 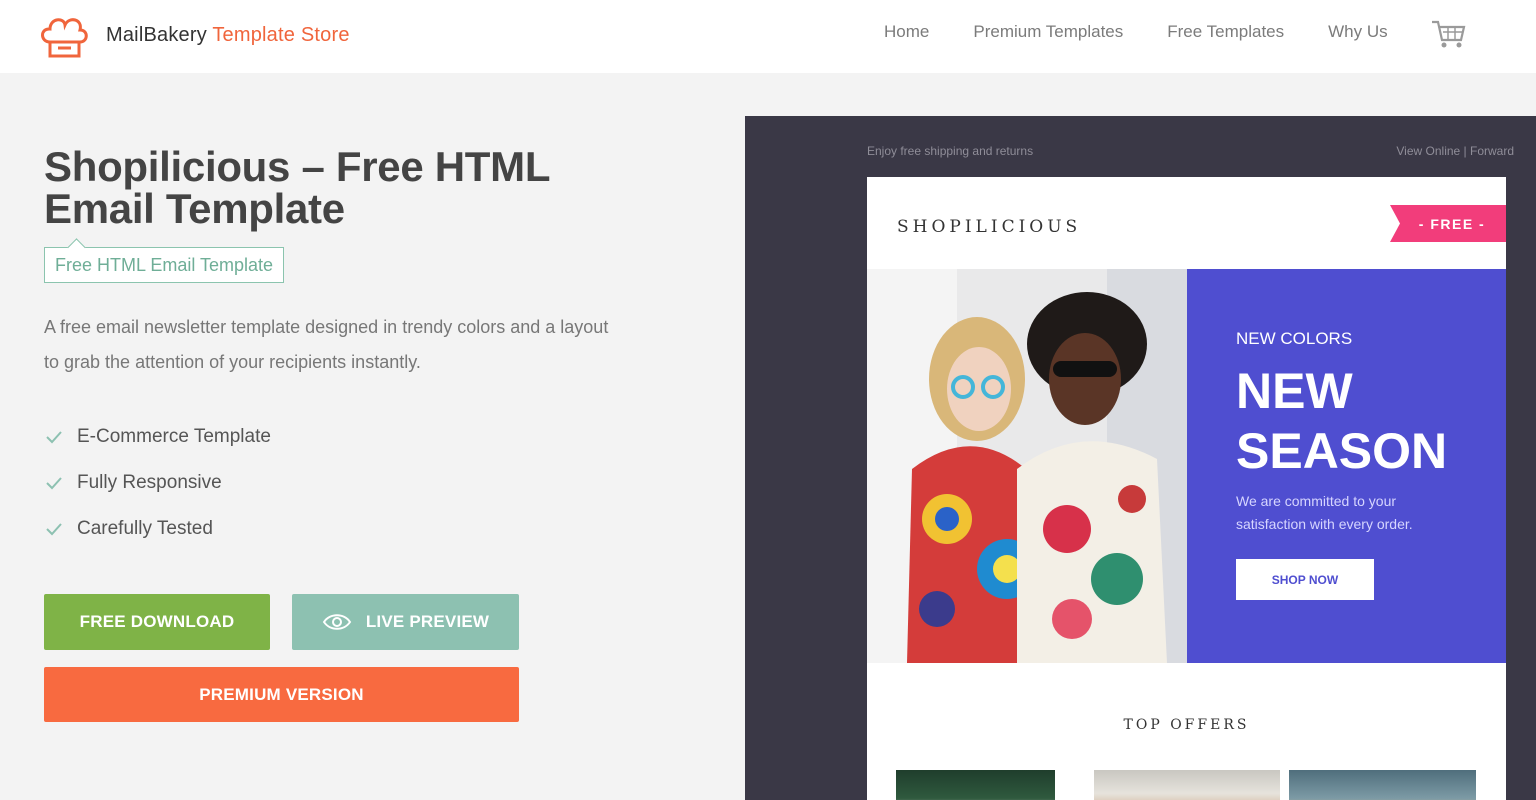 What do you see at coordinates (297, 187) in the screenshot?
I see `page-title: Shopilicious – Free HTML Email Template` at bounding box center [297, 187].